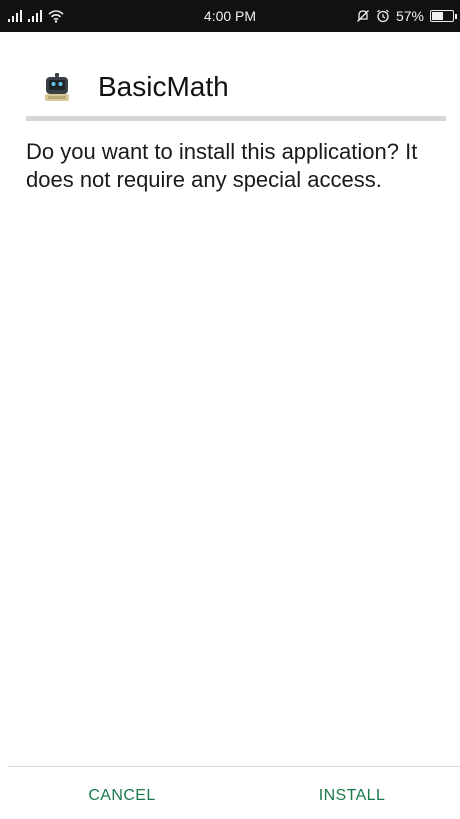 Image resolution: width=460 pixels, height=819 pixels. What do you see at coordinates (437, 16) in the screenshot?
I see `battery-level-fill` at bounding box center [437, 16].